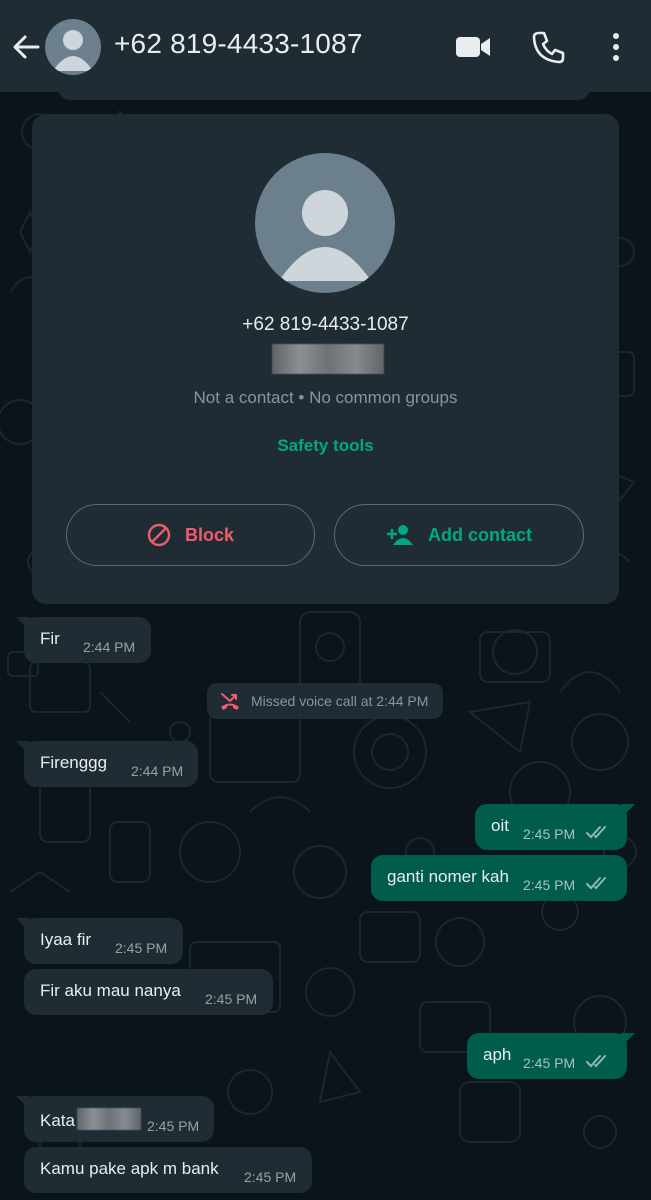 This screenshot has height=1200, width=651. I want to click on message-text: Firenggg, so click(74, 762).